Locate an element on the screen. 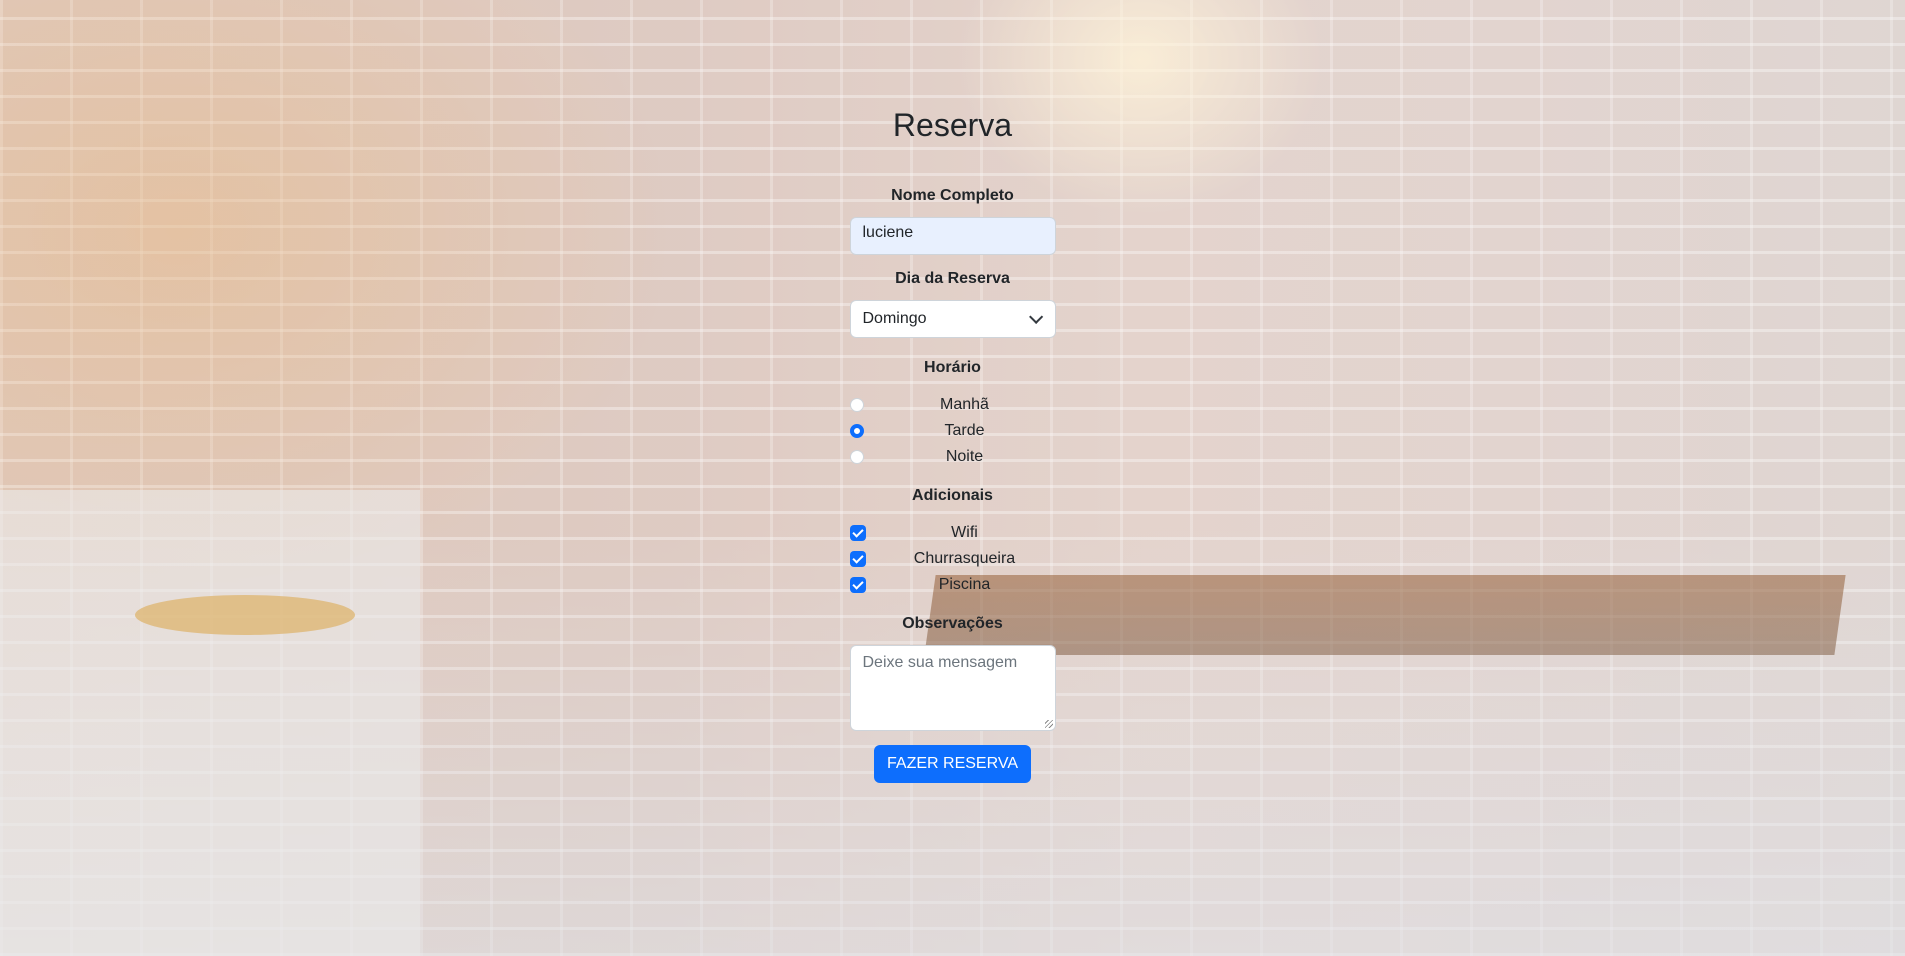 The image size is (1905, 956). extra-option-wifi: Wifi is located at coordinates (952, 533).